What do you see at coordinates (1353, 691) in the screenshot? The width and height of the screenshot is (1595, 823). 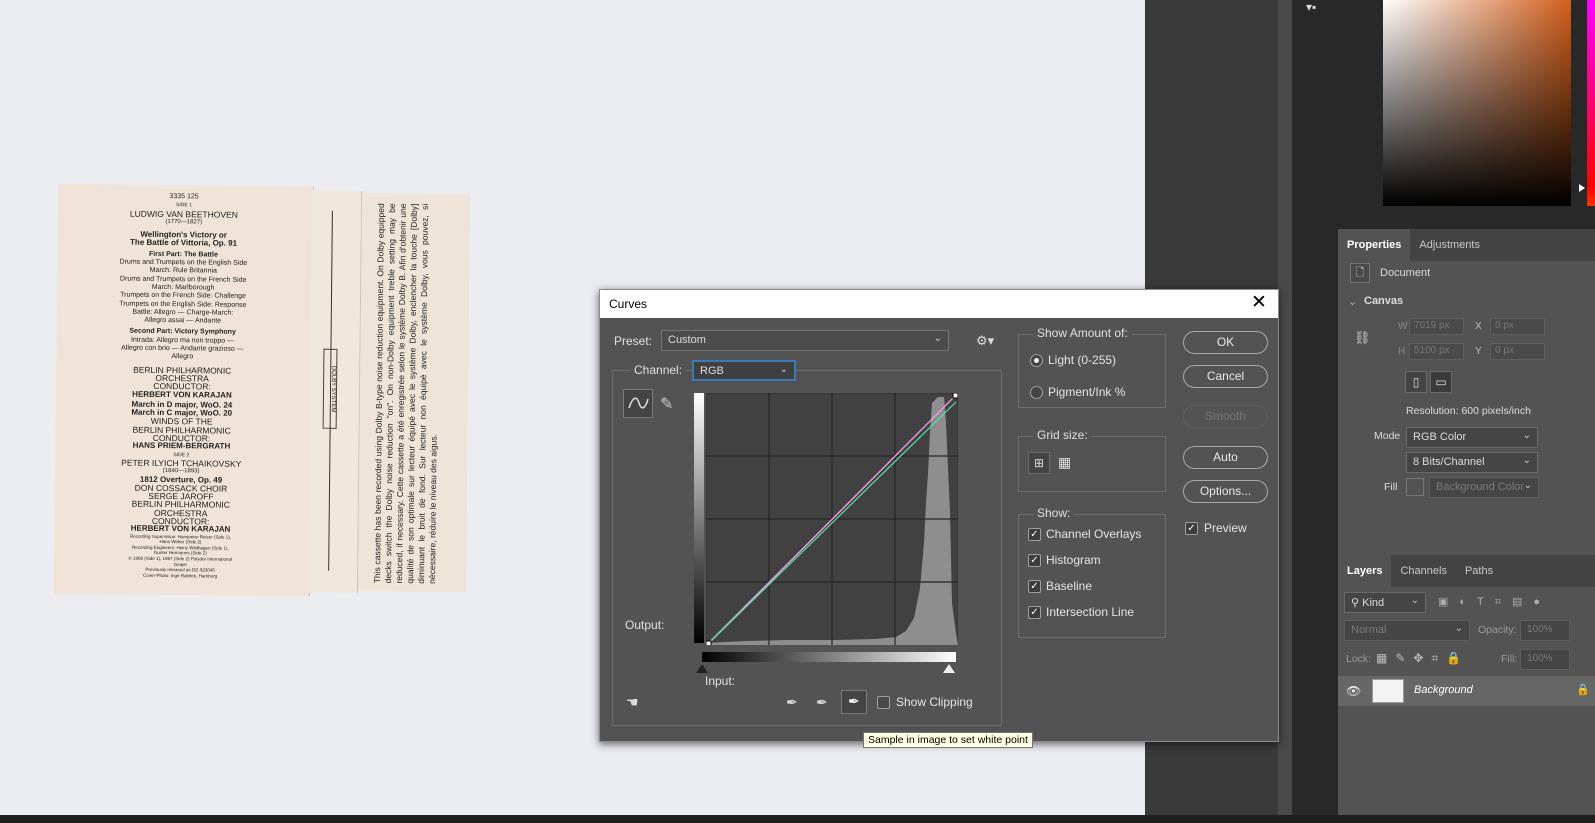 I see `visibility-eye-icon: 👁` at bounding box center [1353, 691].